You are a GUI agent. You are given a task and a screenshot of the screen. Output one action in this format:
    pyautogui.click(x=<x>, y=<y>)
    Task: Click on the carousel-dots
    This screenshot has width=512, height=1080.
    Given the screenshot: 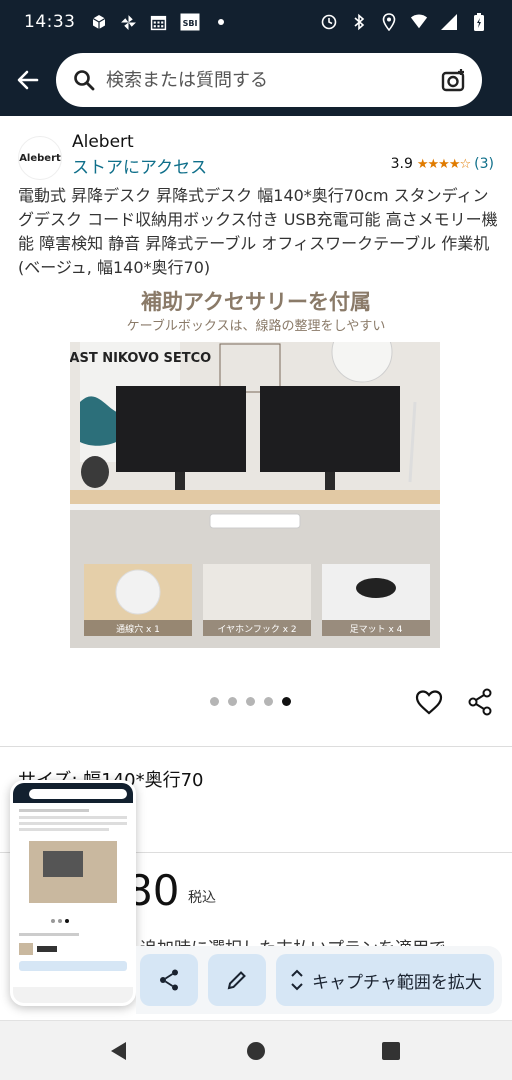 What is the action you would take?
    pyautogui.click(x=250, y=701)
    